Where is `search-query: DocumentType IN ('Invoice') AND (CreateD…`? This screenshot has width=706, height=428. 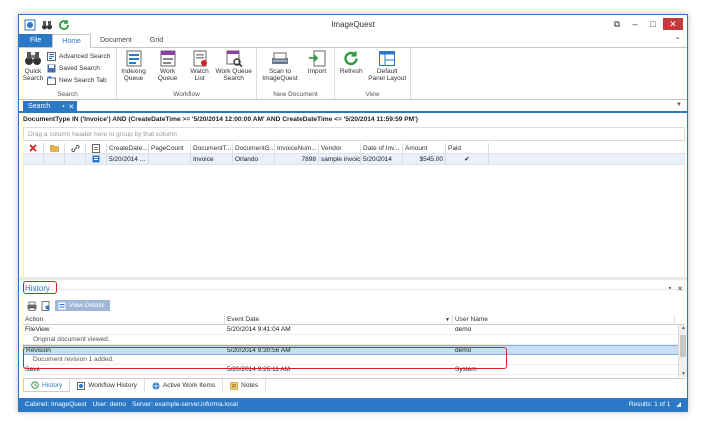
search-query: DocumentType IN ('Invoice') AND (CreateD… is located at coordinates (220, 119).